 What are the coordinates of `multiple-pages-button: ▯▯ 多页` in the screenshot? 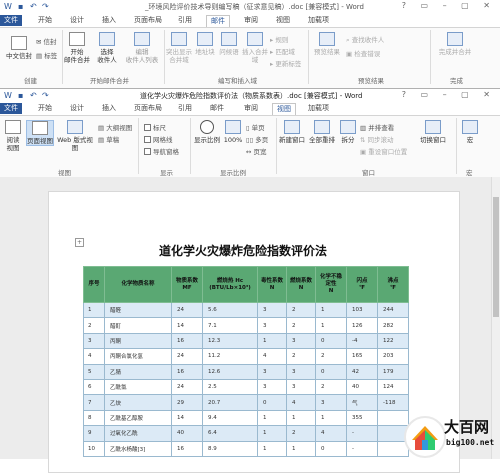 It's located at (257, 139).